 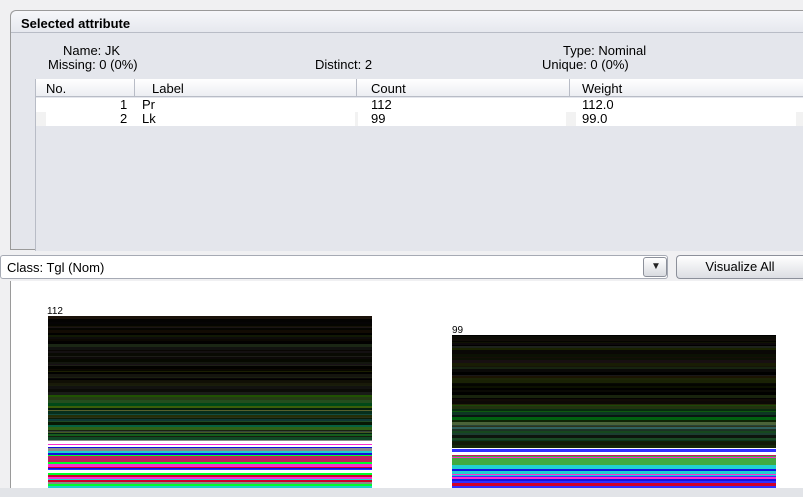 I want to click on cell-count: 112, so click(x=381, y=104).